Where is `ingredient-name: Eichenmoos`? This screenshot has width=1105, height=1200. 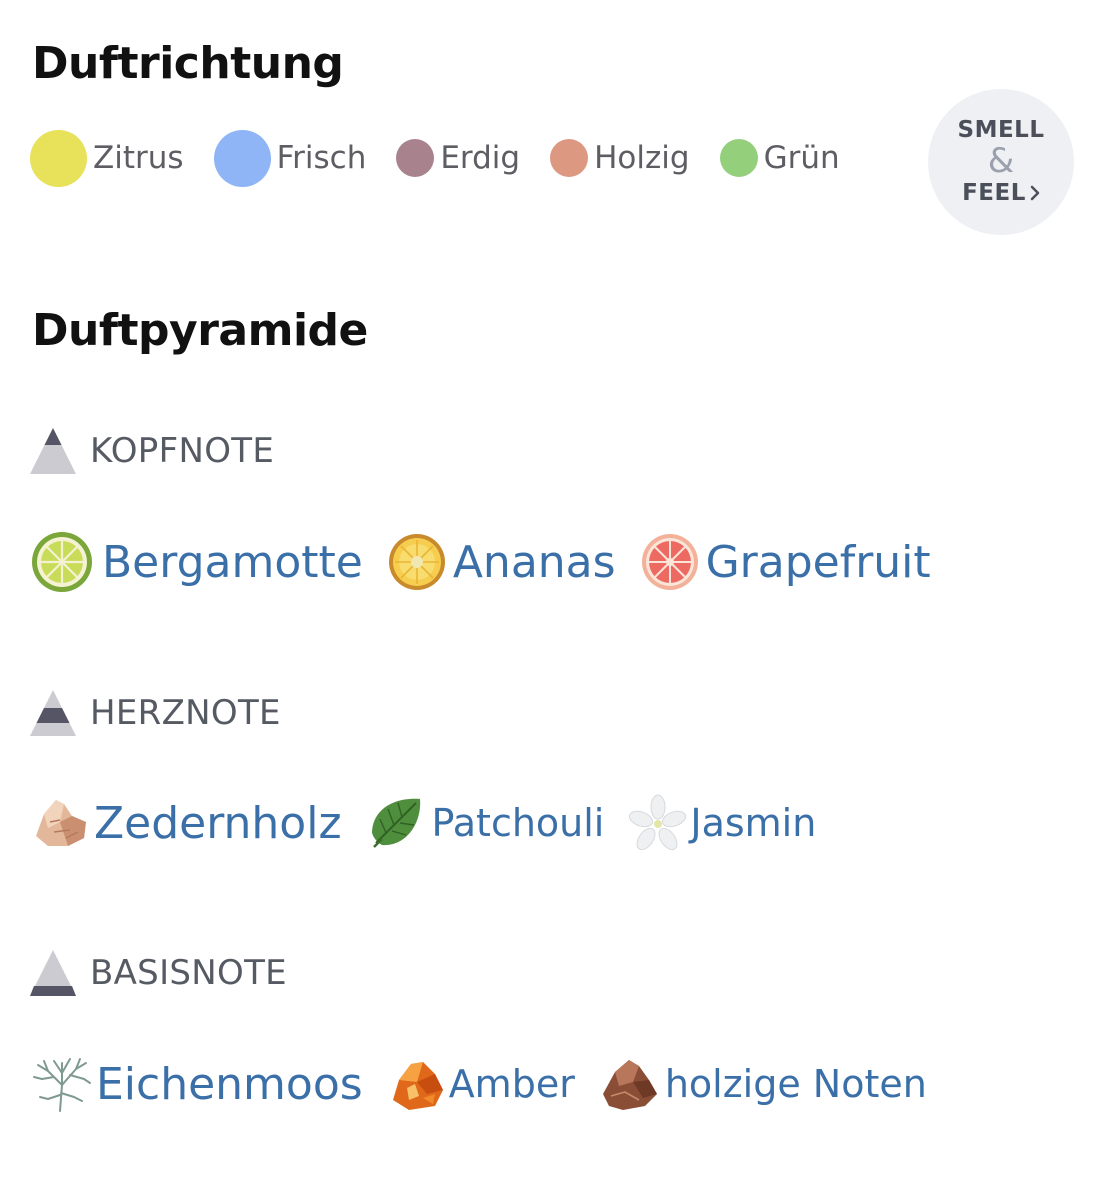 ingredient-name: Eichenmoos is located at coordinates (229, 1084).